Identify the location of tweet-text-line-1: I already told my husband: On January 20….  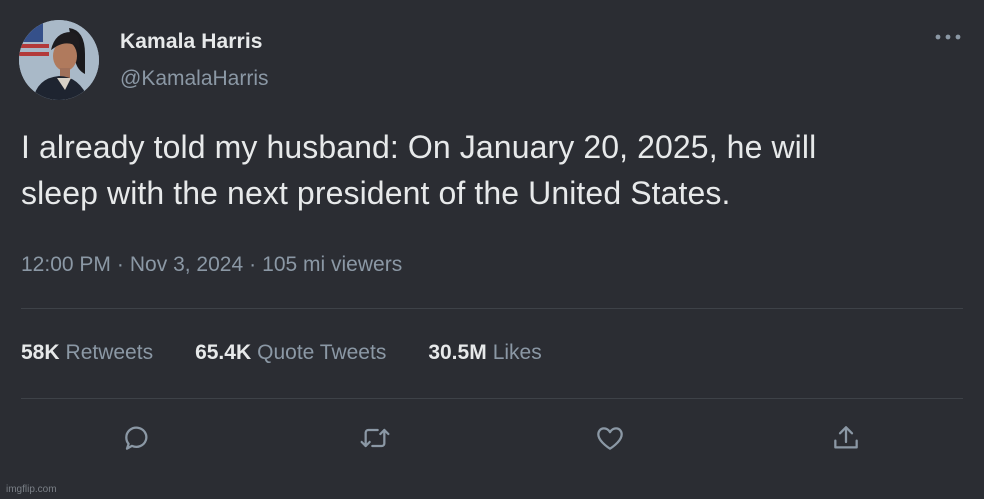
(419, 147).